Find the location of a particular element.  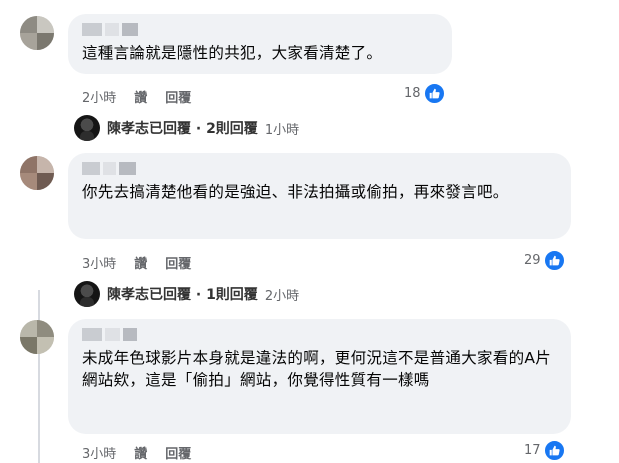

replies-link: 陳孝志已回覆 · 2則回覆 is located at coordinates (182, 128).